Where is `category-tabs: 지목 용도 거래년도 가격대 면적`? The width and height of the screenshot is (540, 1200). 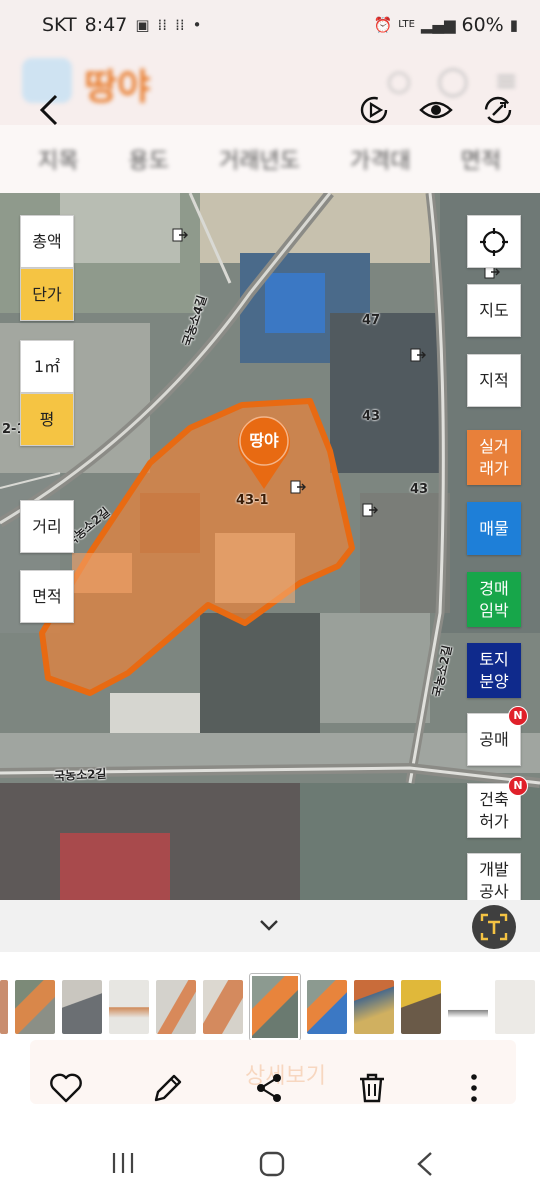
category-tabs: 지목 용도 거래년도 가격대 면적 is located at coordinates (270, 159).